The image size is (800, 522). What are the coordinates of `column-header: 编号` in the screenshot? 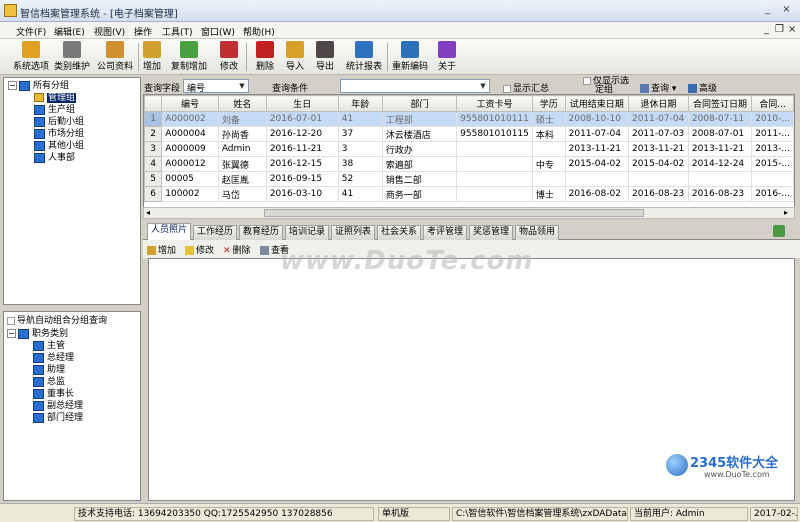 It's located at (190, 103).